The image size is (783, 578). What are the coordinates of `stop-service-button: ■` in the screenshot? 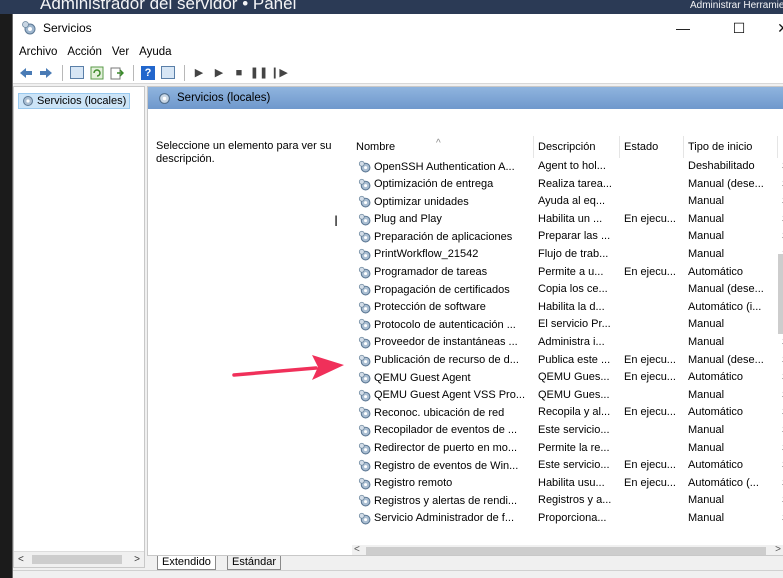 It's located at (239, 73).